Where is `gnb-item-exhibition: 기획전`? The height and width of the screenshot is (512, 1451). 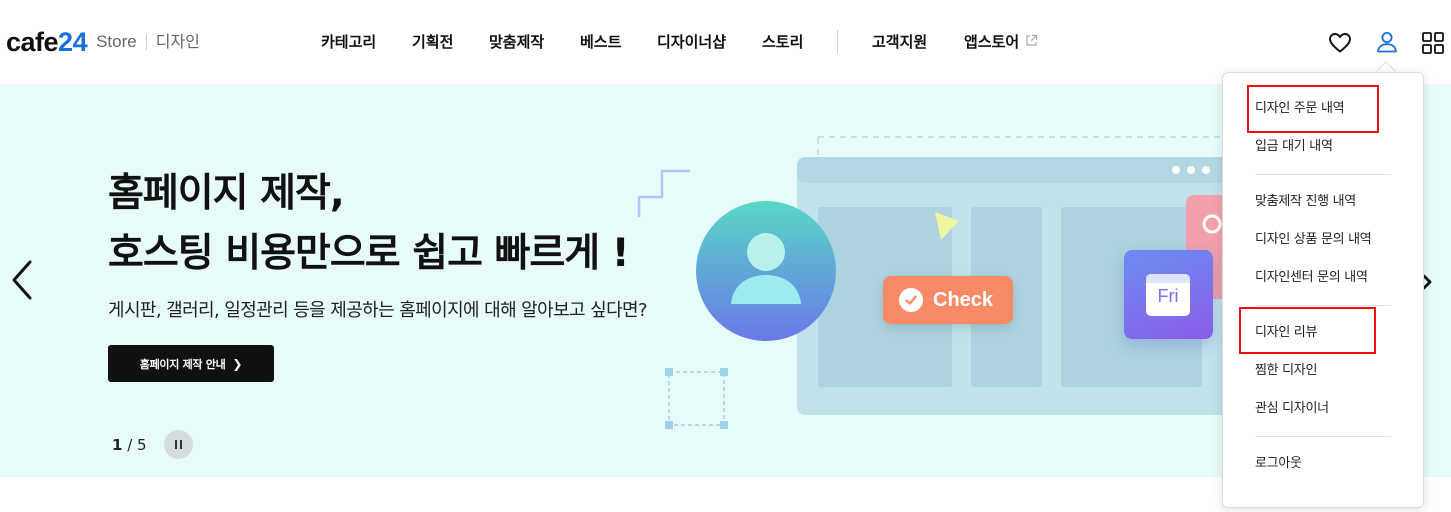 gnb-item-exhibition: 기획전 is located at coordinates (432, 42).